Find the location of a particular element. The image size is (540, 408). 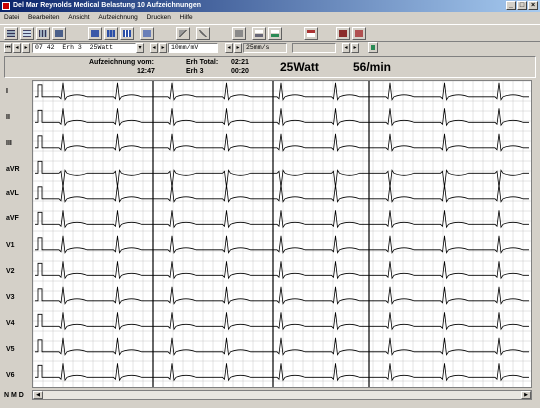

app-icon is located at coordinates (6, 6).